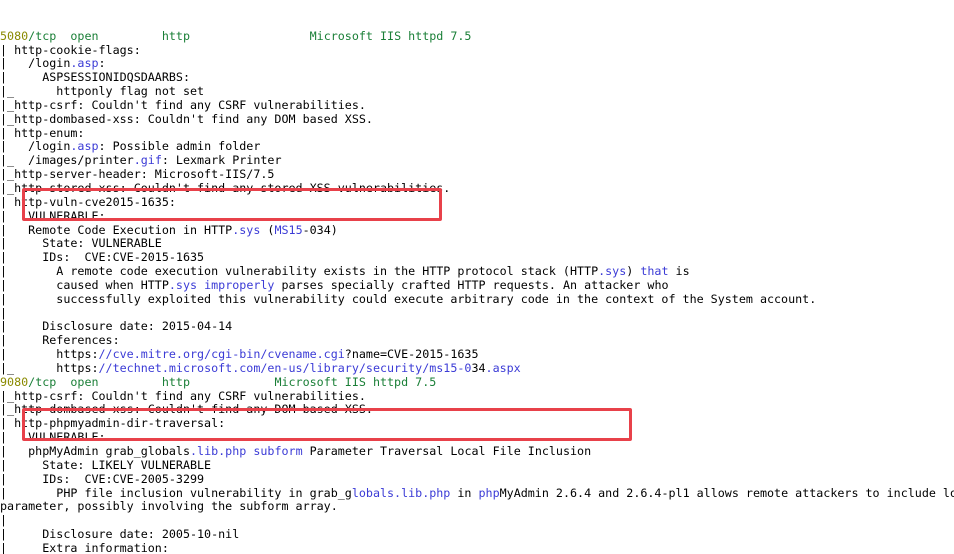 Image resolution: width=954 pixels, height=554 pixels. What do you see at coordinates (477, 244) in the screenshot?
I see `terminal-line: | State: VULNERABLE` at bounding box center [477, 244].